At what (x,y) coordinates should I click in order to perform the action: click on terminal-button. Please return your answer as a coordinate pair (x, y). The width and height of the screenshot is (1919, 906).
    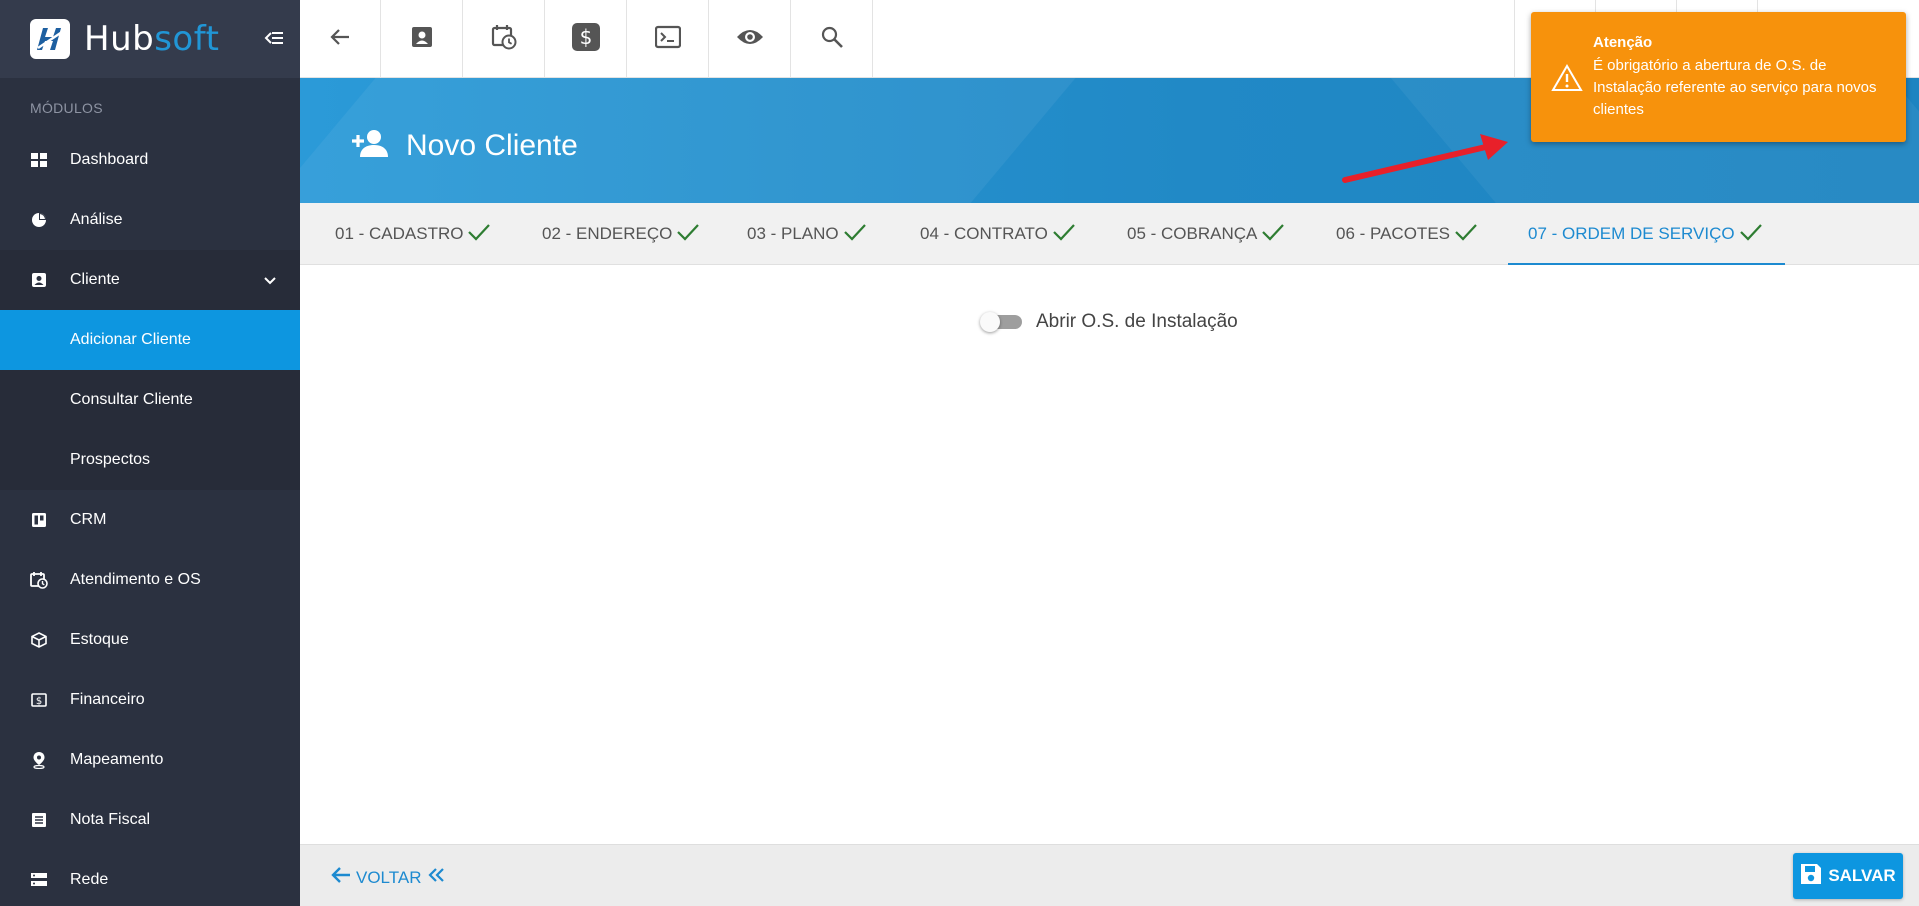
    Looking at the image, I should click on (668, 39).